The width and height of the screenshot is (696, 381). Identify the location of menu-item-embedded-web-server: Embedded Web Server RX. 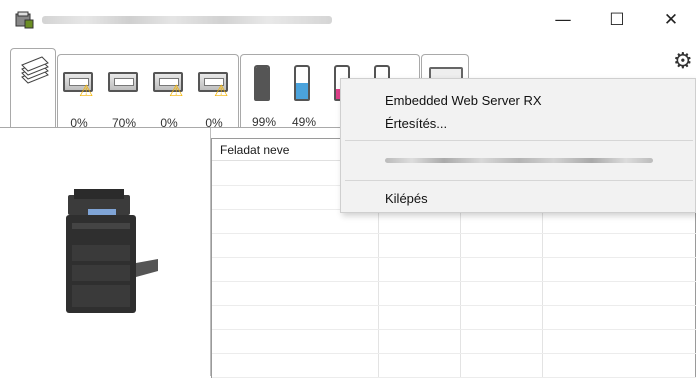
(463, 100).